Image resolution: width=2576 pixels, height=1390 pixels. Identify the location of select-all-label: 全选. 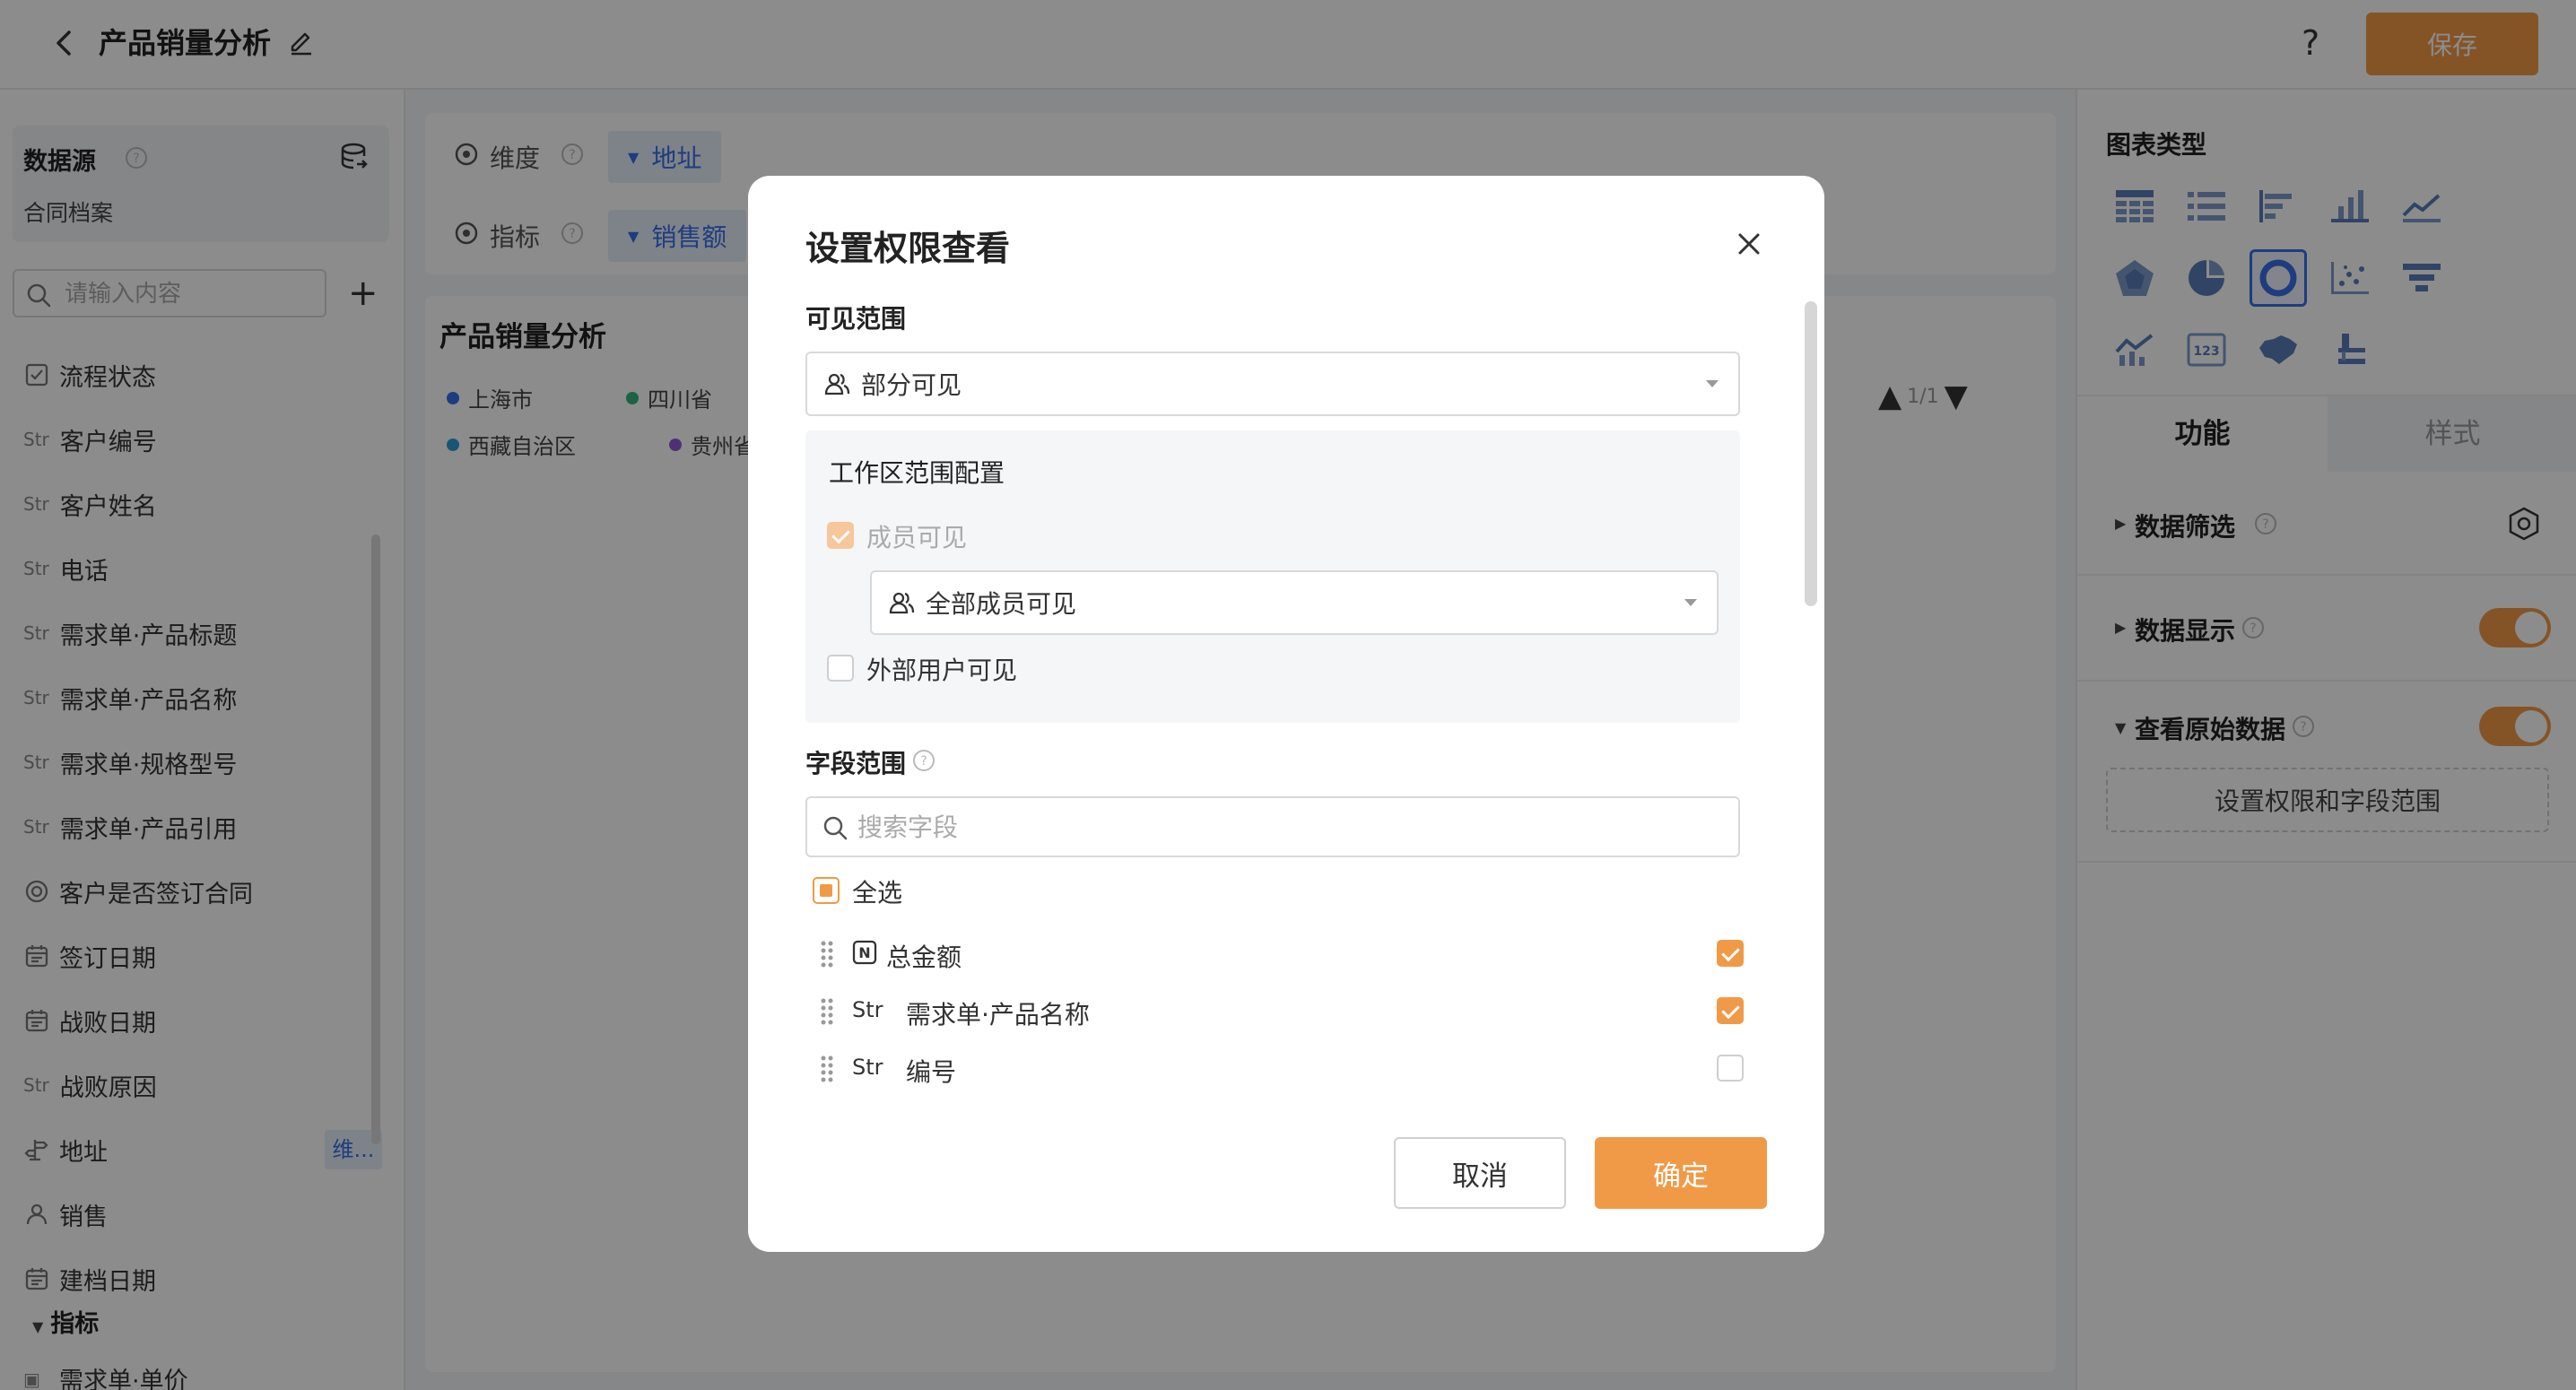
(877, 893).